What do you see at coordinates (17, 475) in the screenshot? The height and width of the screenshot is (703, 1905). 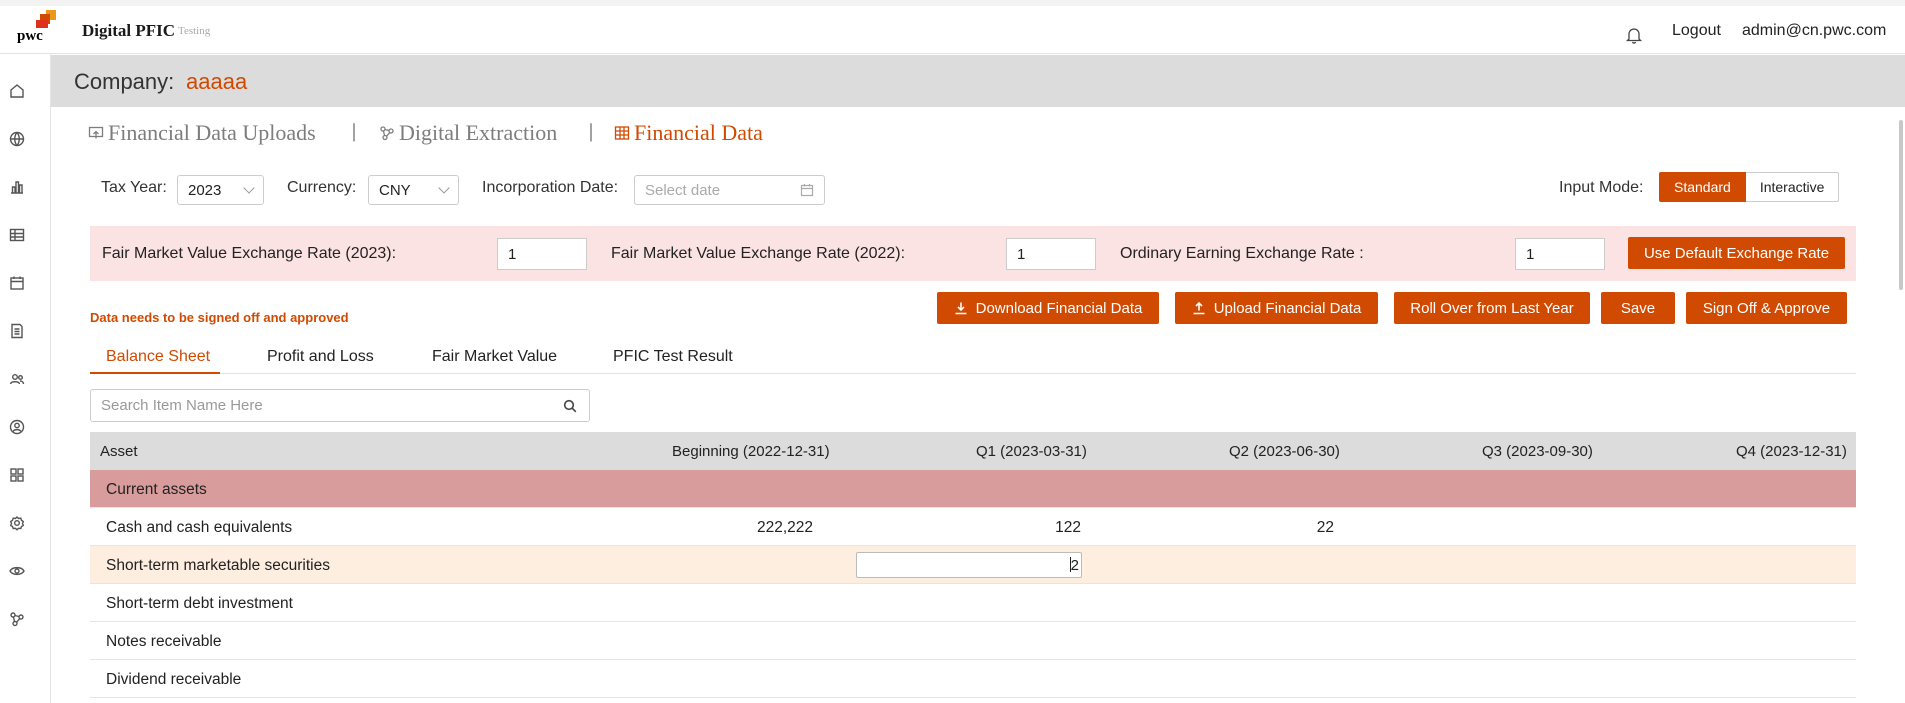 I see `apps-grid-icon` at bounding box center [17, 475].